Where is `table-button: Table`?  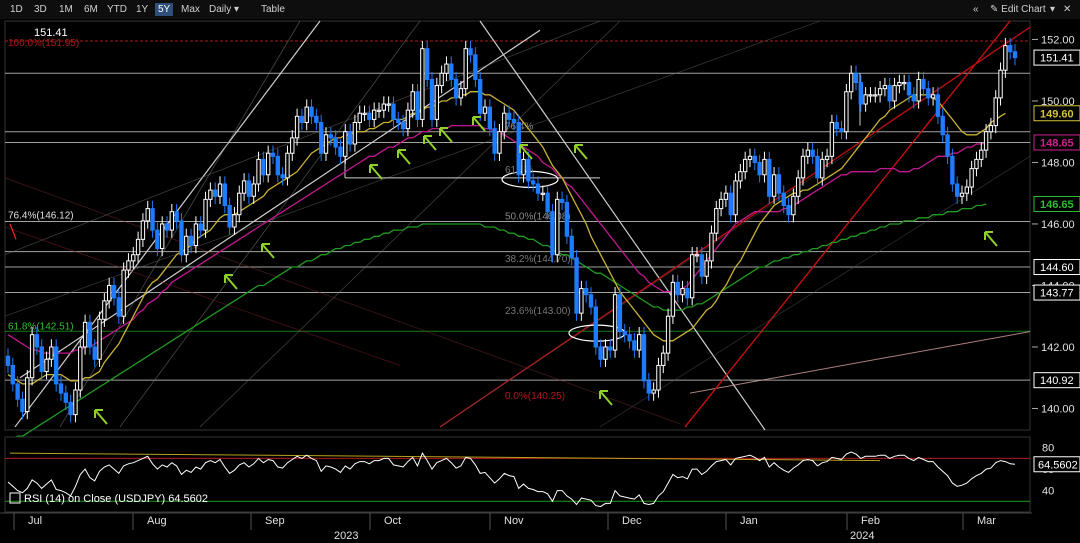 table-button: Table is located at coordinates (273, 9).